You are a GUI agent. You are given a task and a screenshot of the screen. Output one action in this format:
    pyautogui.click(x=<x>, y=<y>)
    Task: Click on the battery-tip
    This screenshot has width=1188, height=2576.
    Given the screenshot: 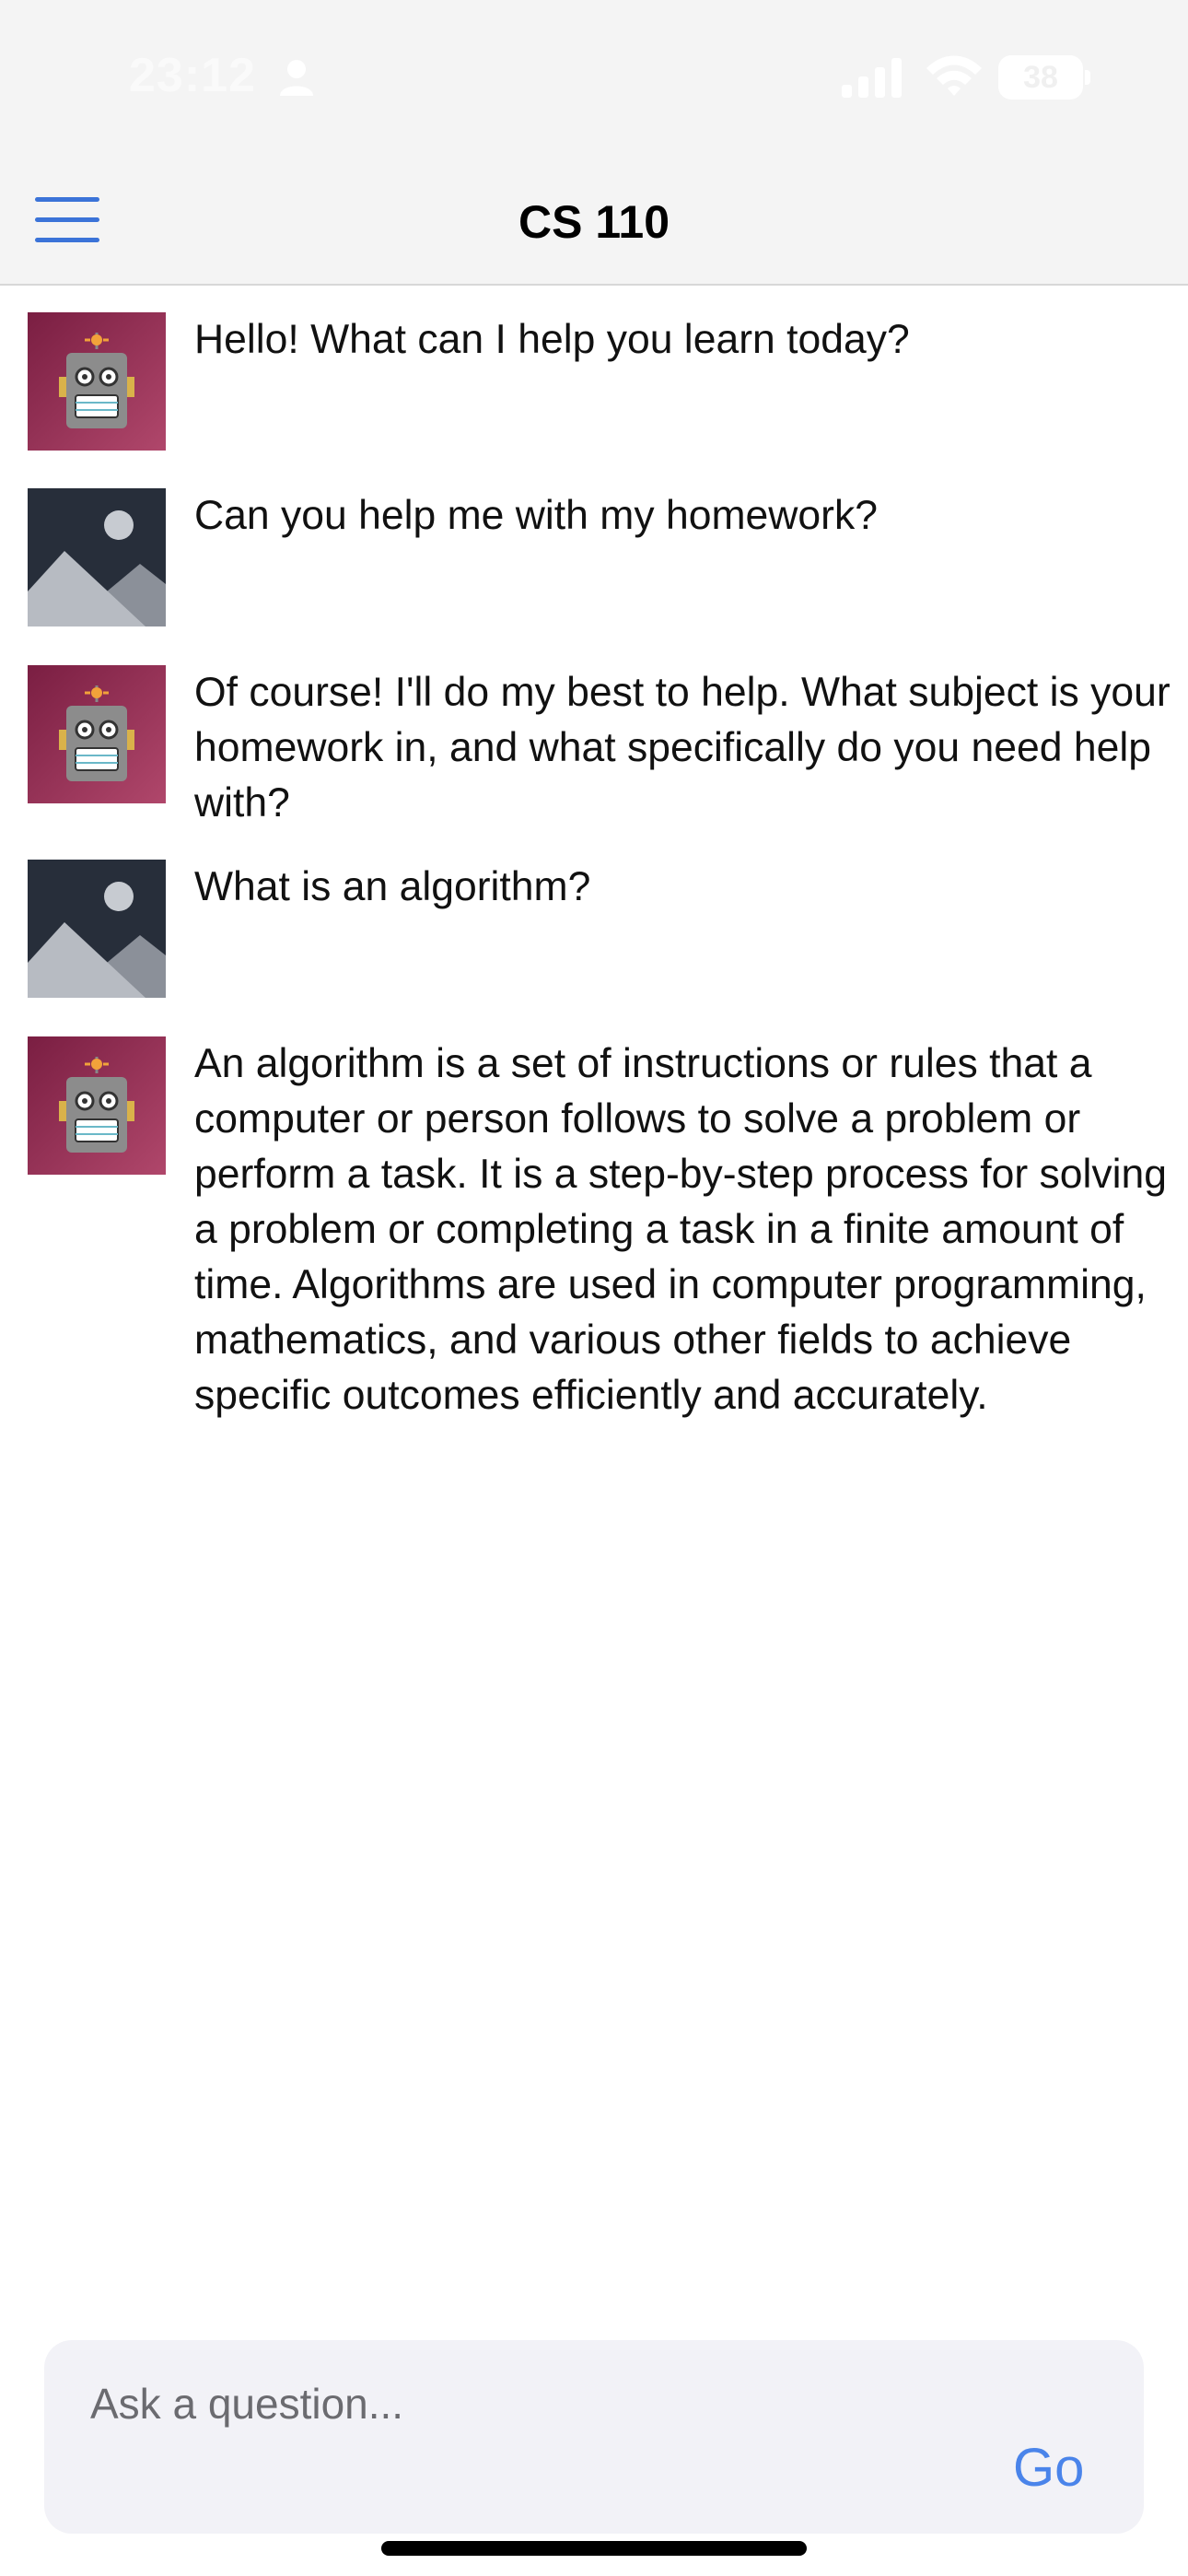 What is the action you would take?
    pyautogui.click(x=1087, y=77)
    